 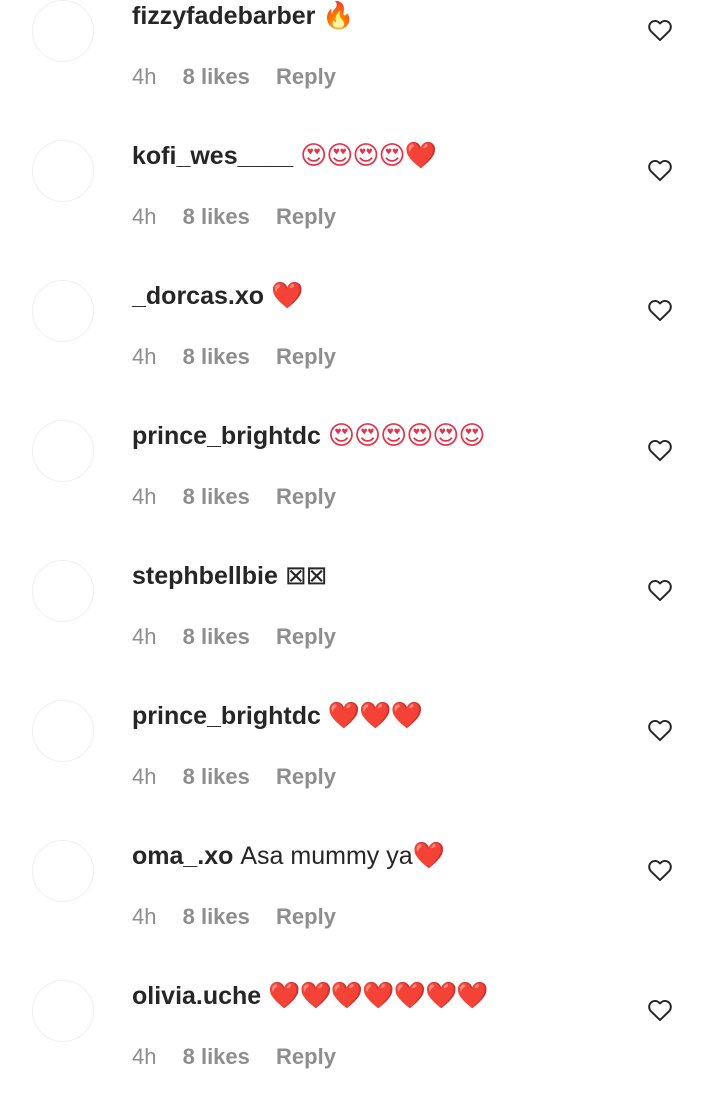 I want to click on comment-line: oma_.xo Asa mummy ya❤️, so click(x=376, y=856).